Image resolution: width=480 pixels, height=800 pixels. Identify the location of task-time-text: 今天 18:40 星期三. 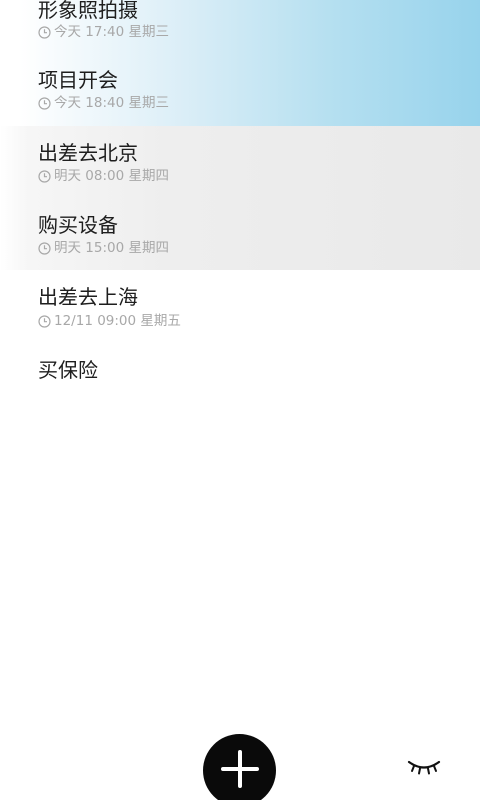
(111, 103).